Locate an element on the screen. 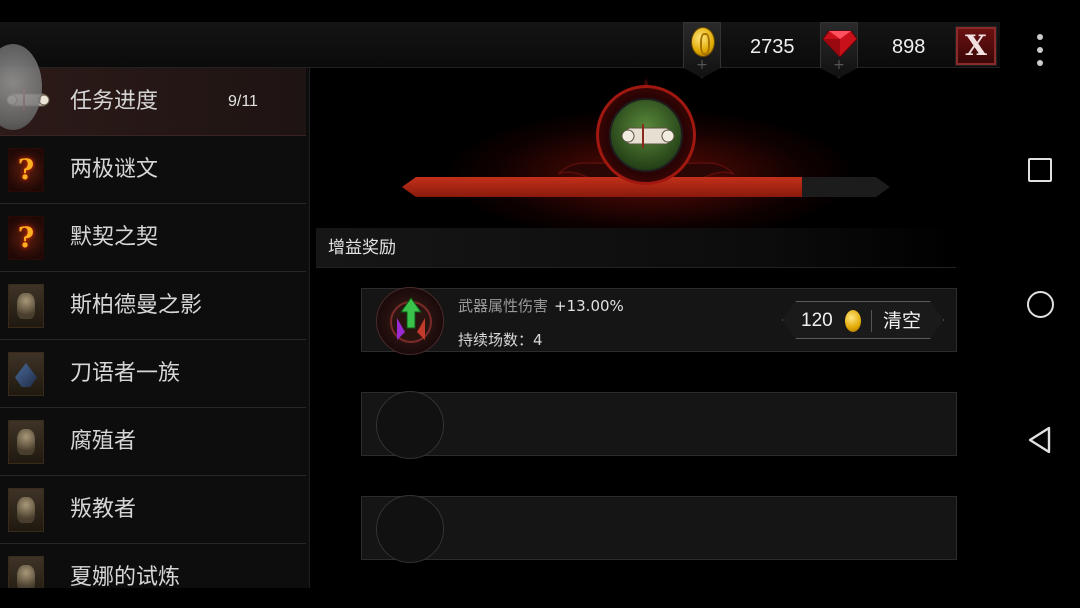 The width and height of the screenshot is (1080, 608). close-button: X is located at coordinates (976, 46).